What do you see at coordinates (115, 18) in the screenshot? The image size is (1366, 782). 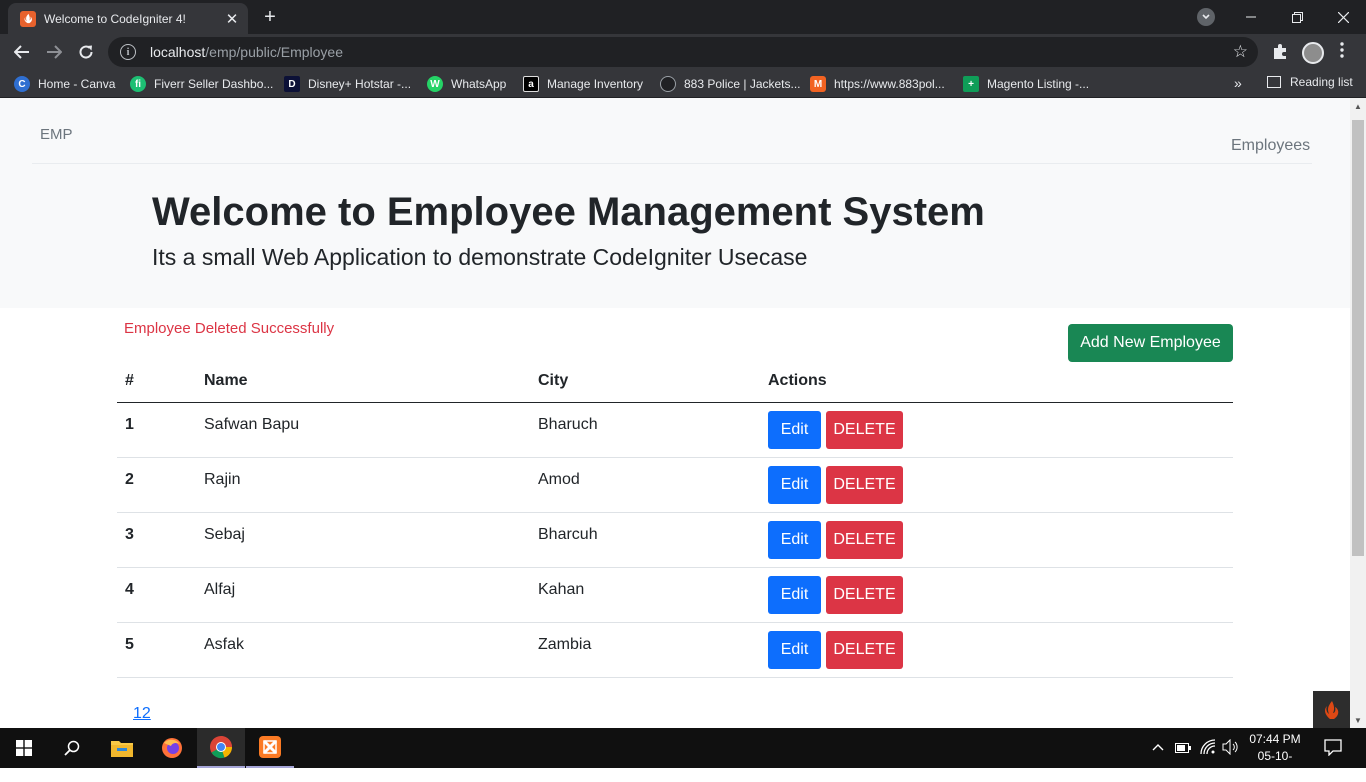 I see `tab-title: Welcome to CodeIgniter 4!` at bounding box center [115, 18].